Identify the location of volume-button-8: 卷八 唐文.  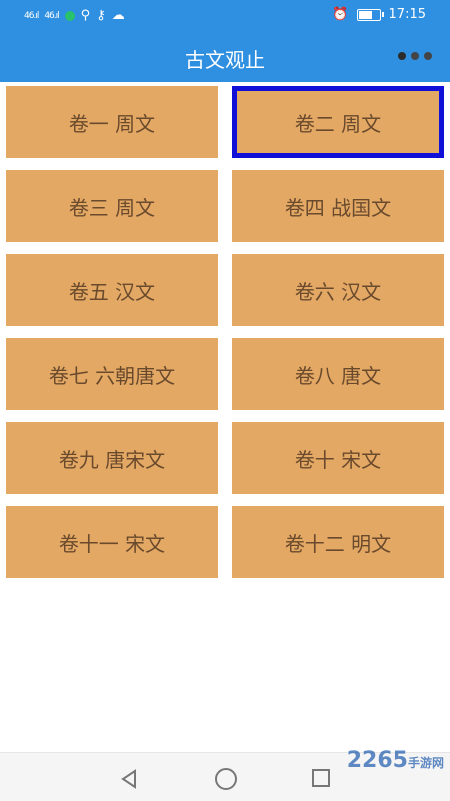
(338, 374).